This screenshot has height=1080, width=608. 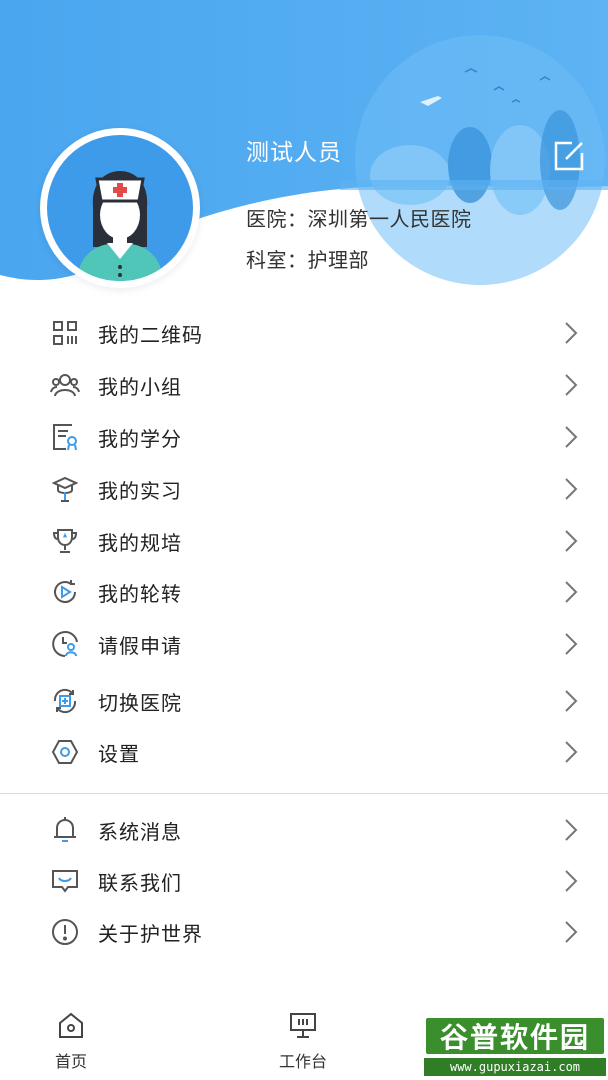 I want to click on avatar, so click(x=120, y=208).